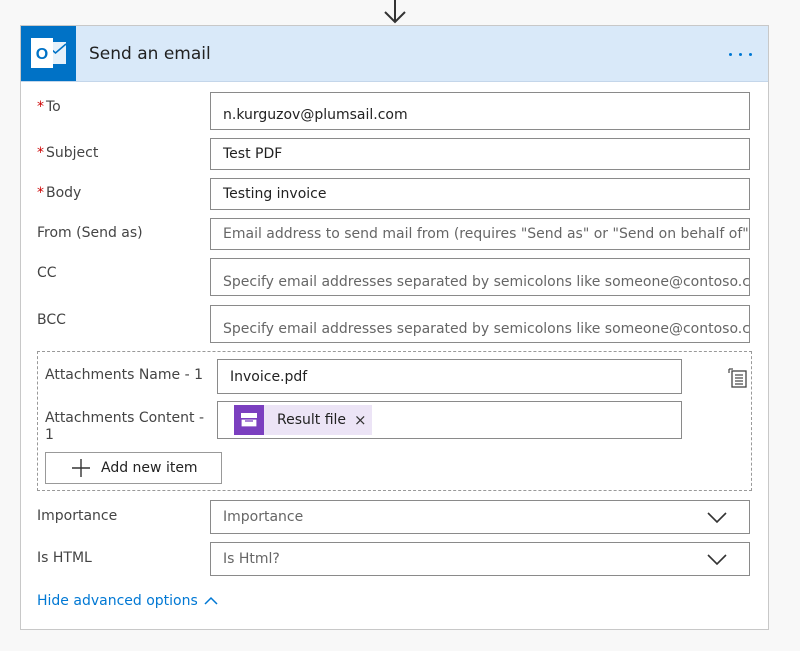 The width and height of the screenshot is (800, 651). Describe the element at coordinates (68, 153) in the screenshot. I see `subject-label: * Subject` at that location.